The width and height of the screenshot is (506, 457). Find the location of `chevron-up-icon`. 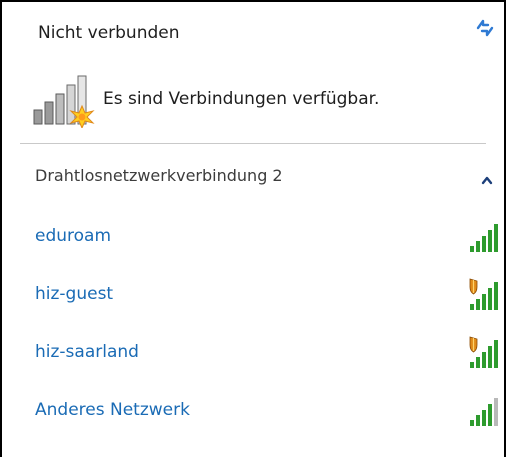

chevron-up-icon is located at coordinates (487, 177).